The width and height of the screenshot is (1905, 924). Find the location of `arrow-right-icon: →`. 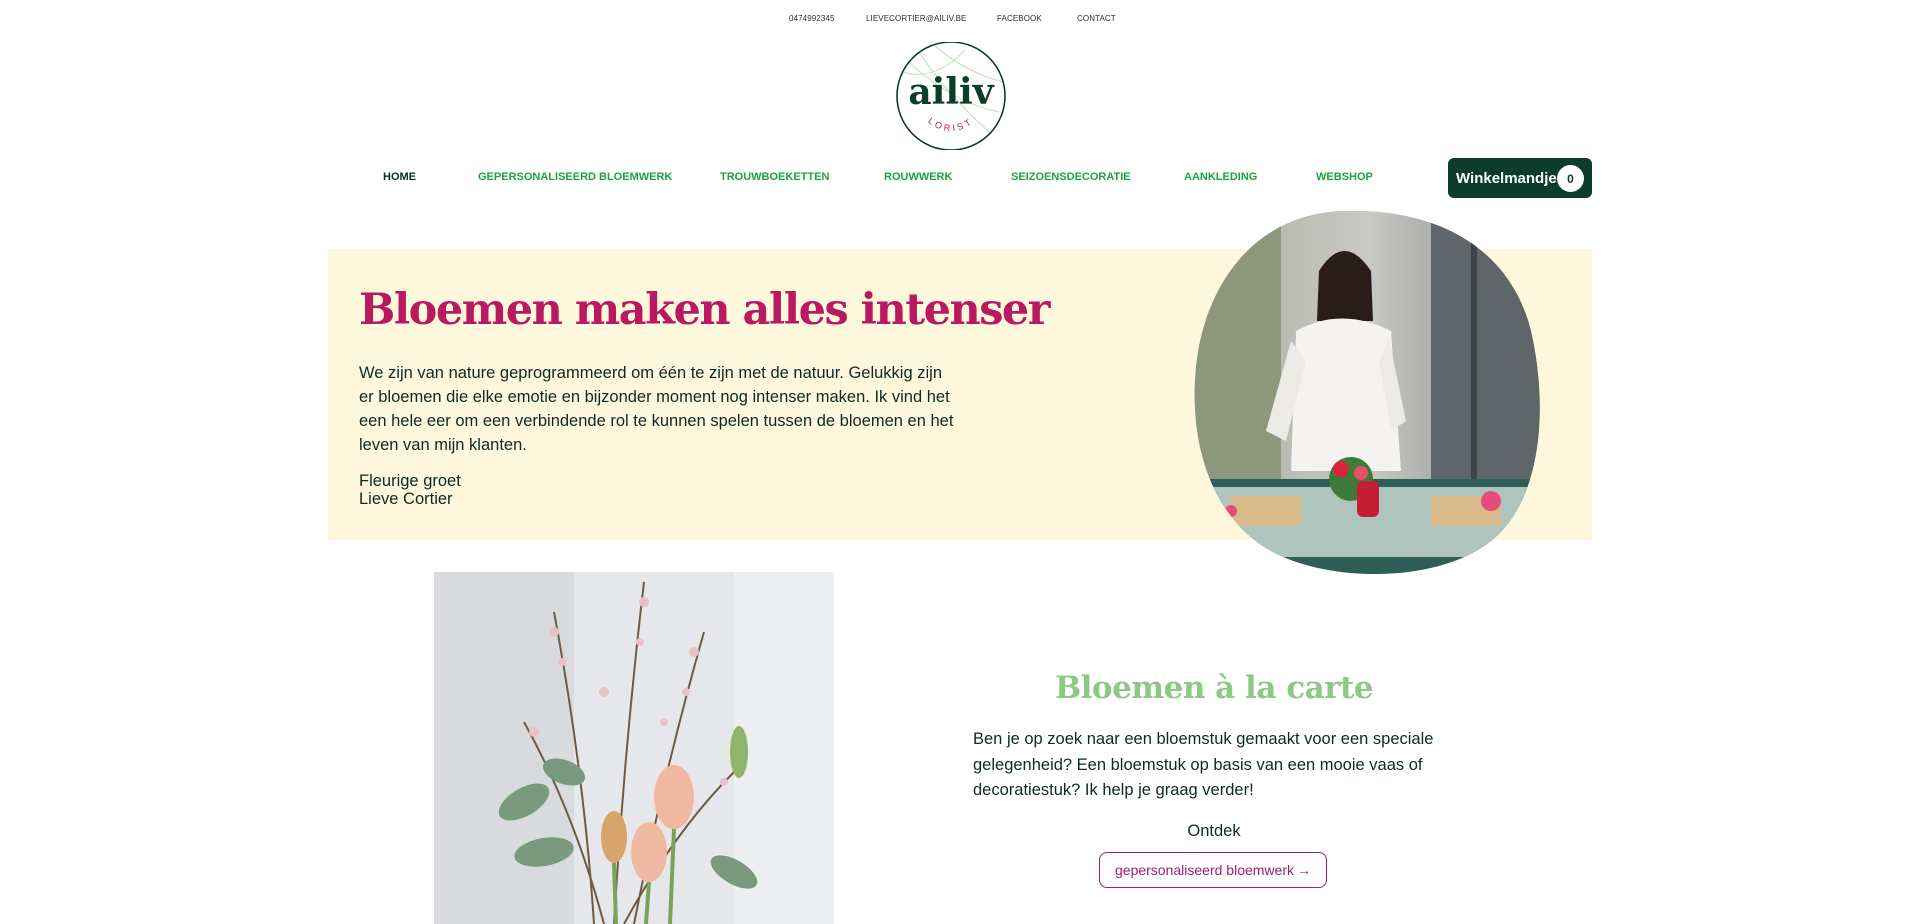

arrow-right-icon: → is located at coordinates (1304, 870).